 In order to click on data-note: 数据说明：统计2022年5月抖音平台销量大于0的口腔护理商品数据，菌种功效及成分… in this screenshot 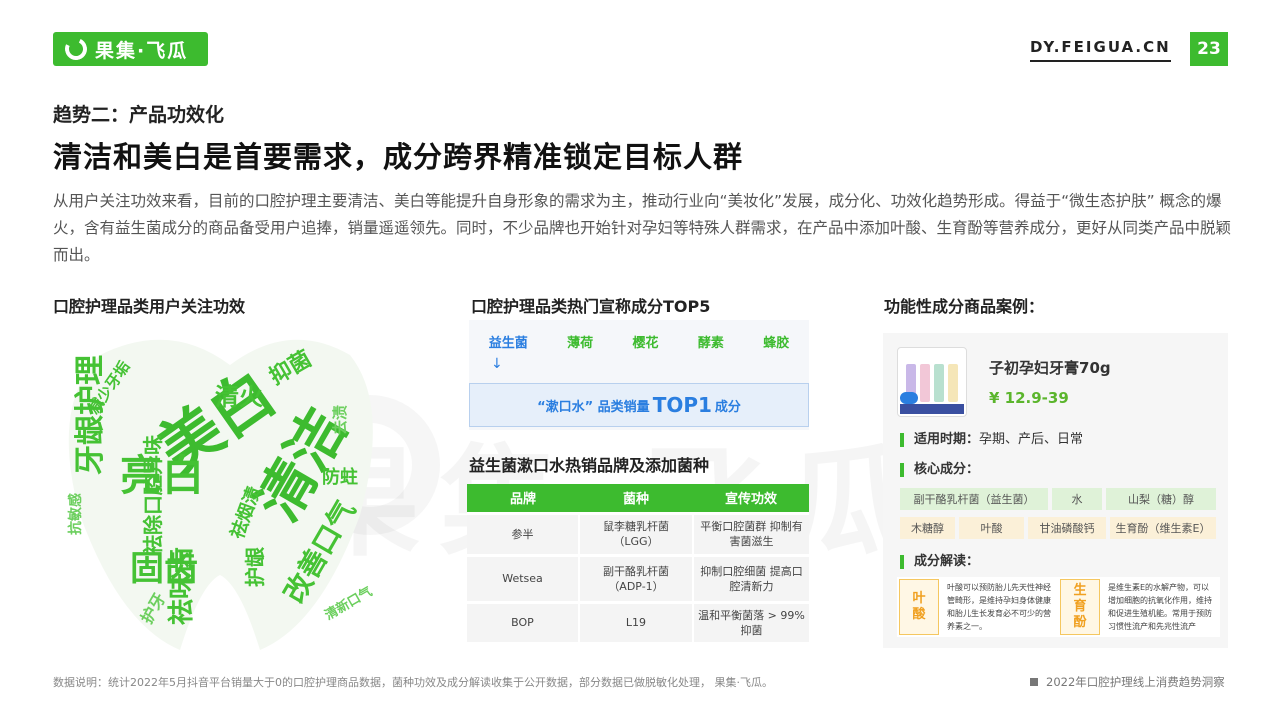, I will do `click(413, 682)`.